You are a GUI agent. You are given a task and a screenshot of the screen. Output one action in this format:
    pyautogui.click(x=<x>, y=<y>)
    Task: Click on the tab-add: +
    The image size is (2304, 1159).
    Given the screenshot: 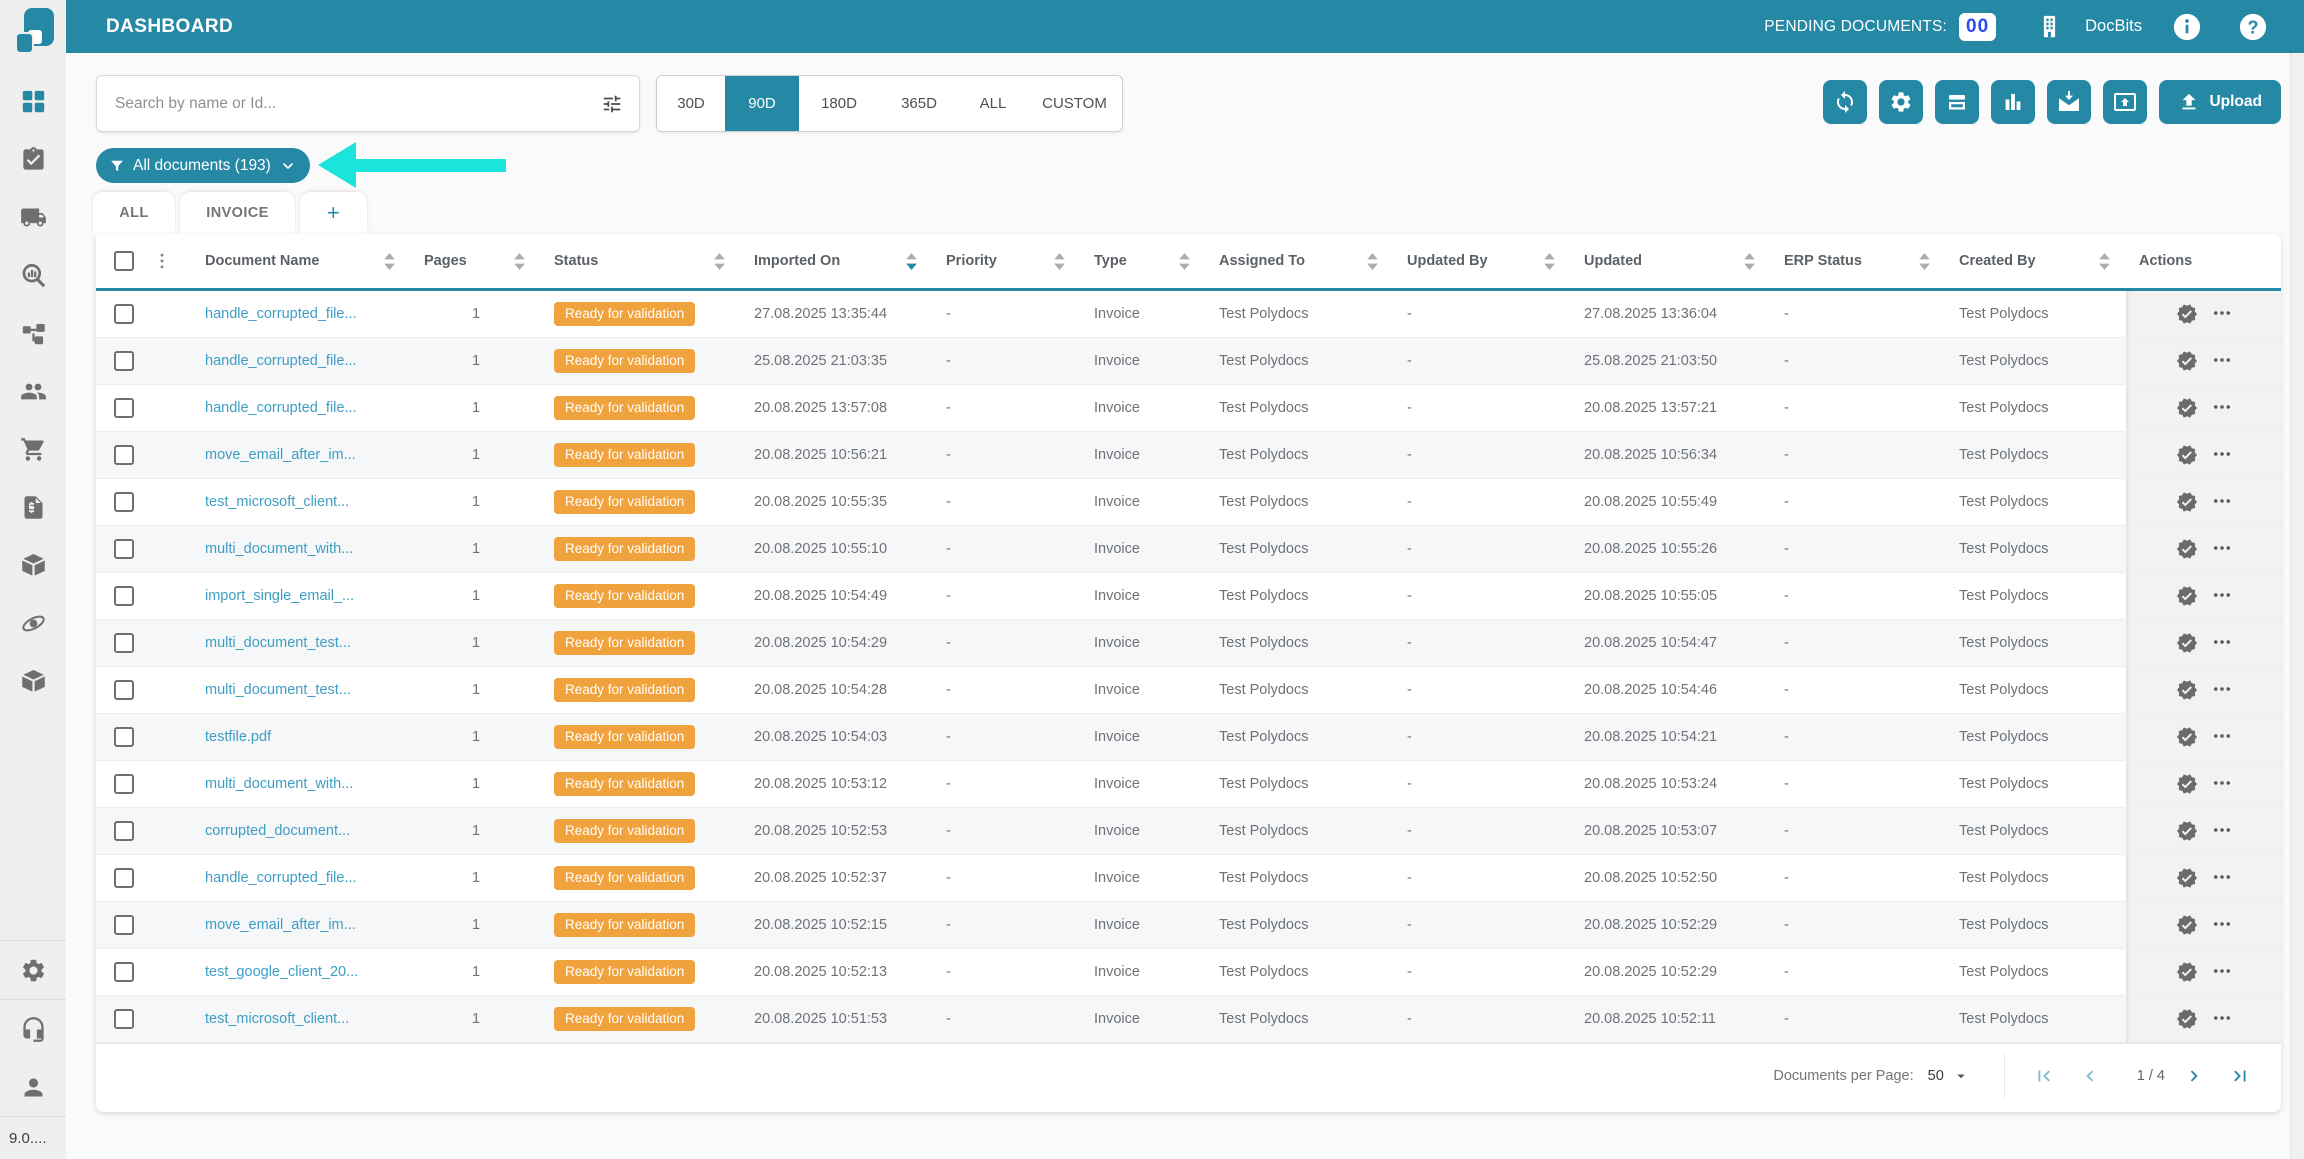 What is the action you would take?
    pyautogui.click(x=333, y=213)
    